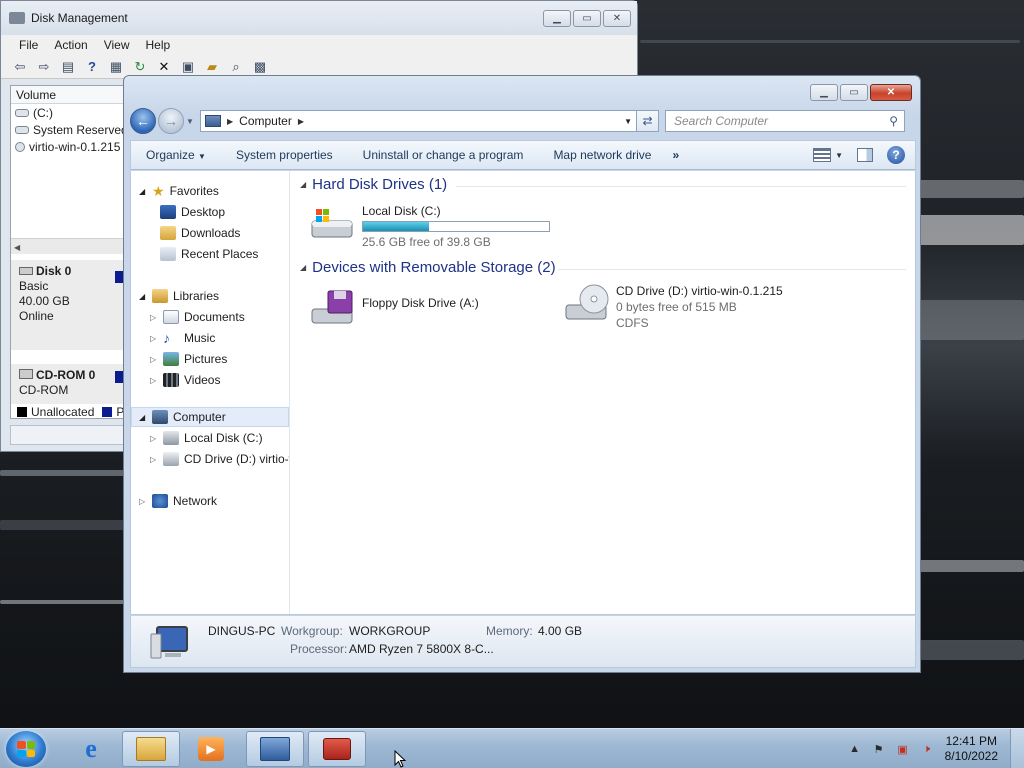 This screenshot has width=1024, height=768. Describe the element at coordinates (191, 121) in the screenshot. I see `recent-pages-dropdown: ▼` at that location.